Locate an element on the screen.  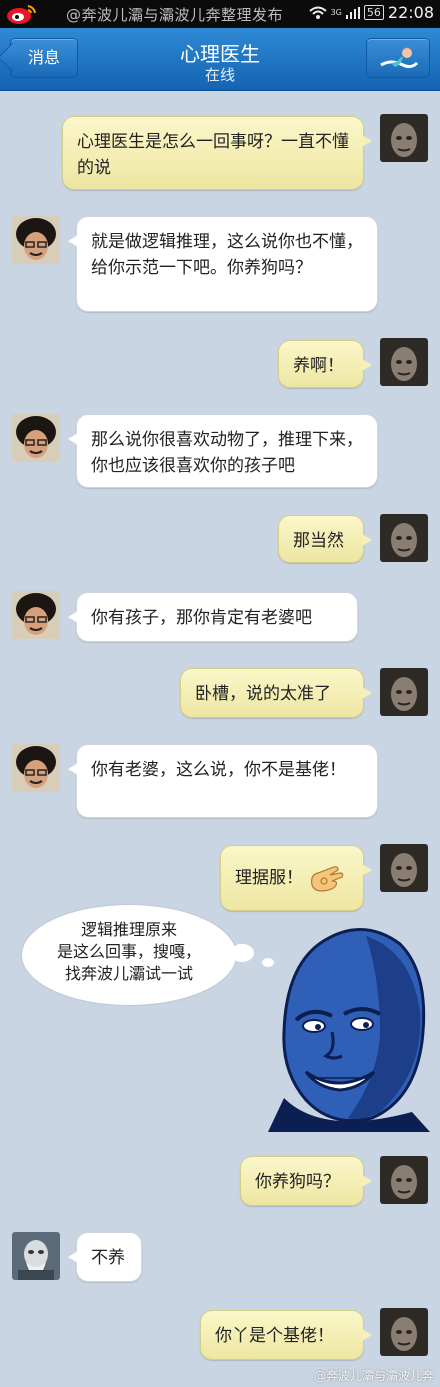
title-bar: 消息 心理医生 在线 is located at coordinates (220, 59).